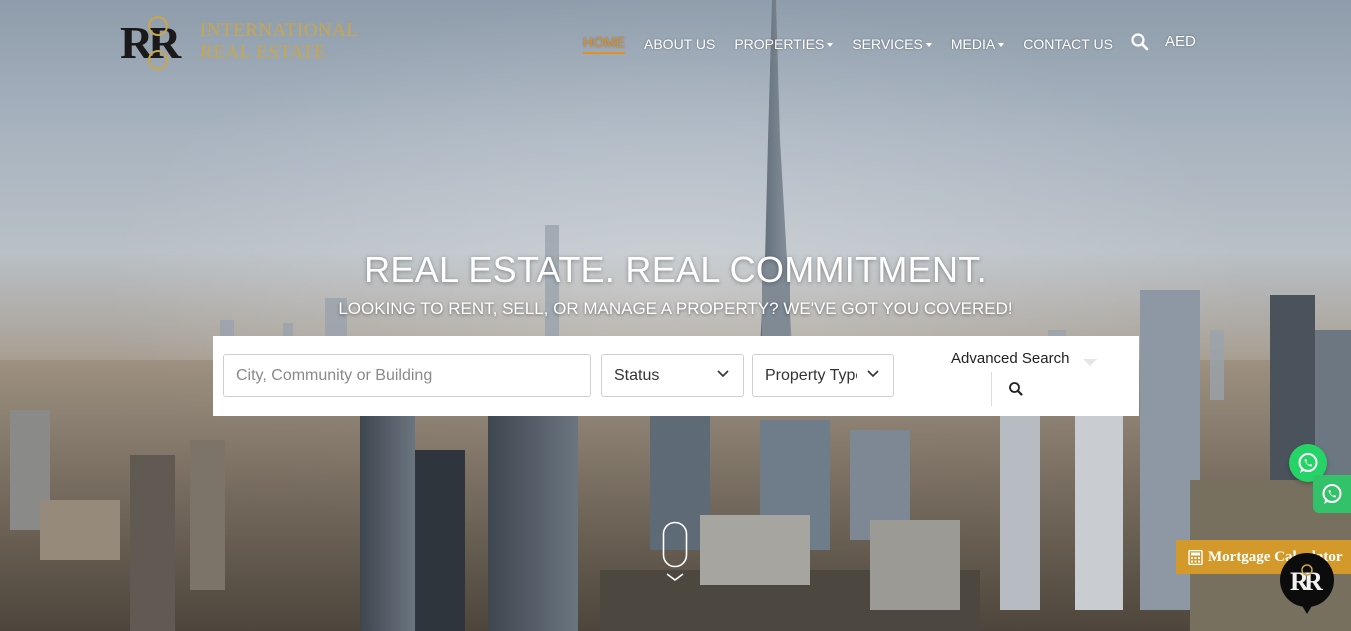  I want to click on status-select-value: Status, so click(637, 375).